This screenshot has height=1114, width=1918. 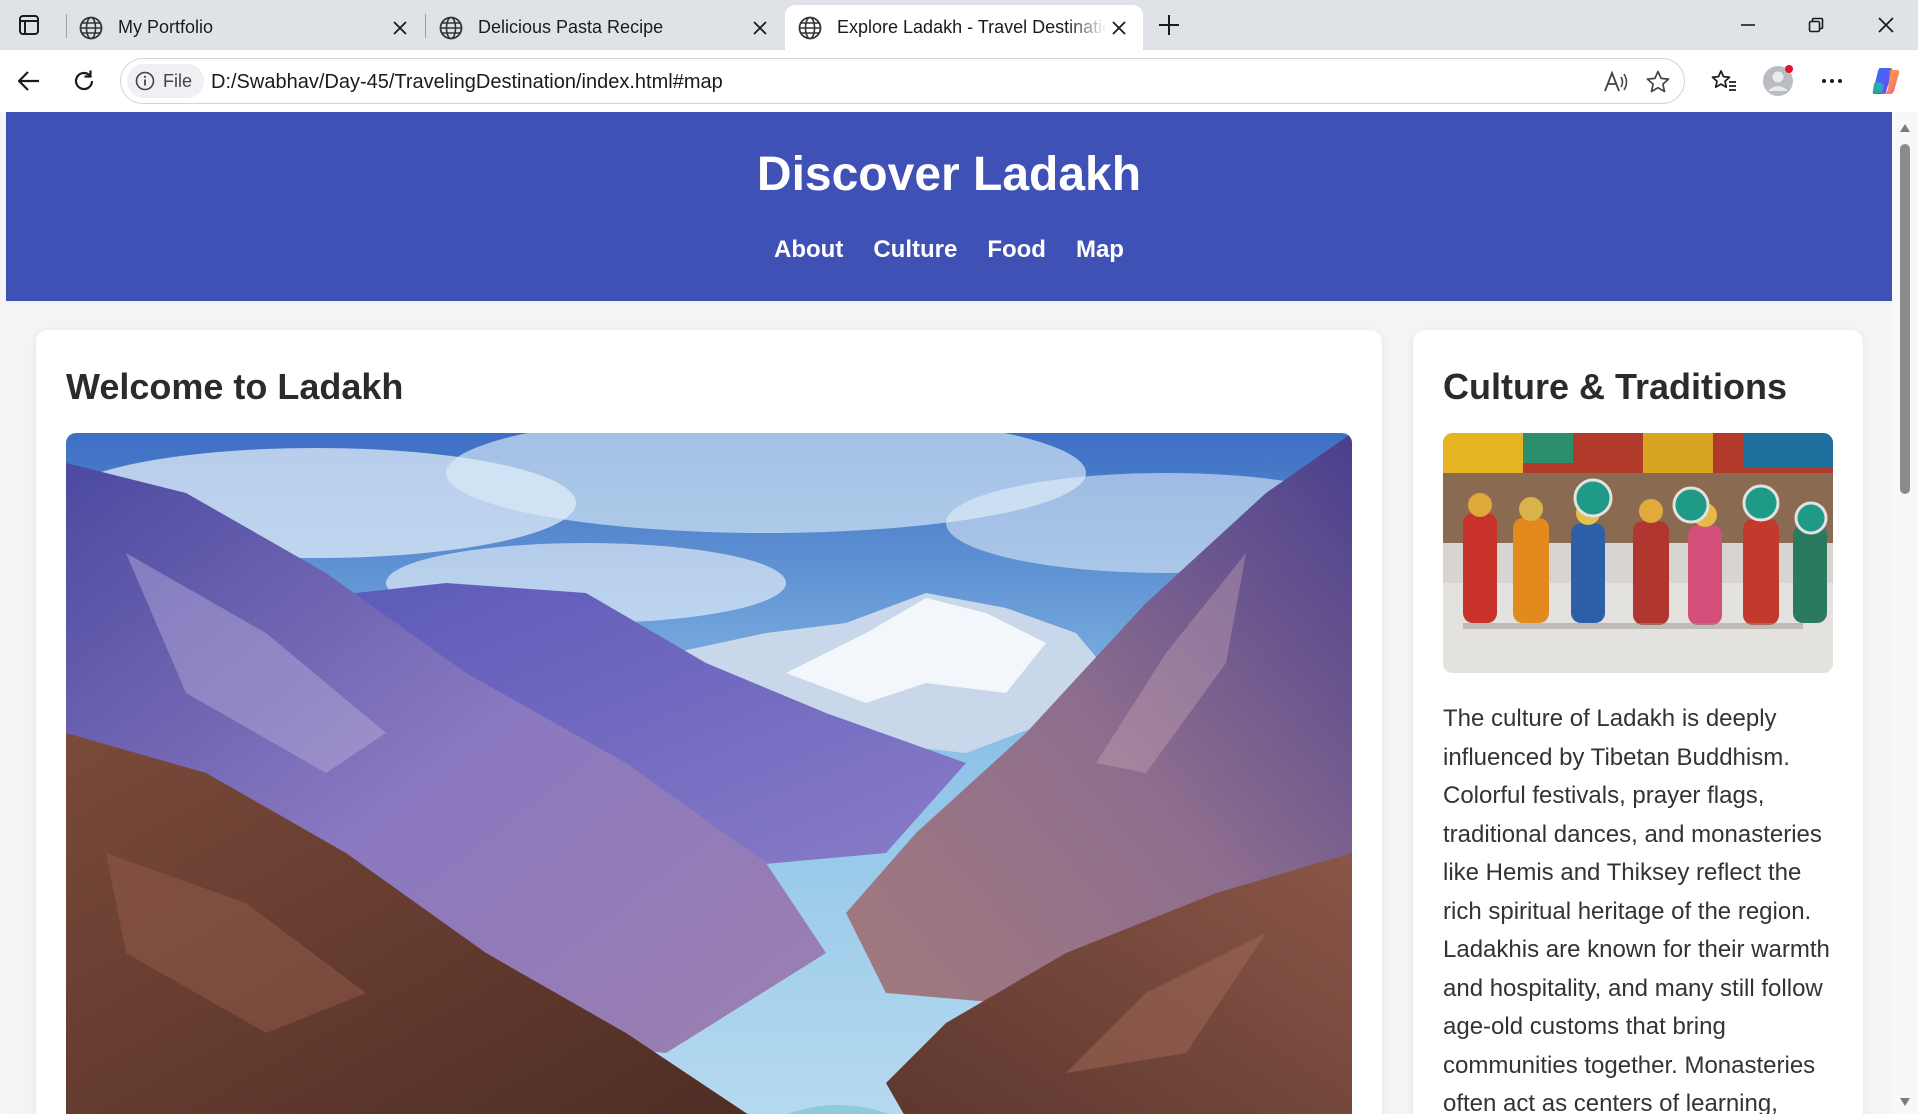 I want to click on refresh-icon, so click(x=84, y=81).